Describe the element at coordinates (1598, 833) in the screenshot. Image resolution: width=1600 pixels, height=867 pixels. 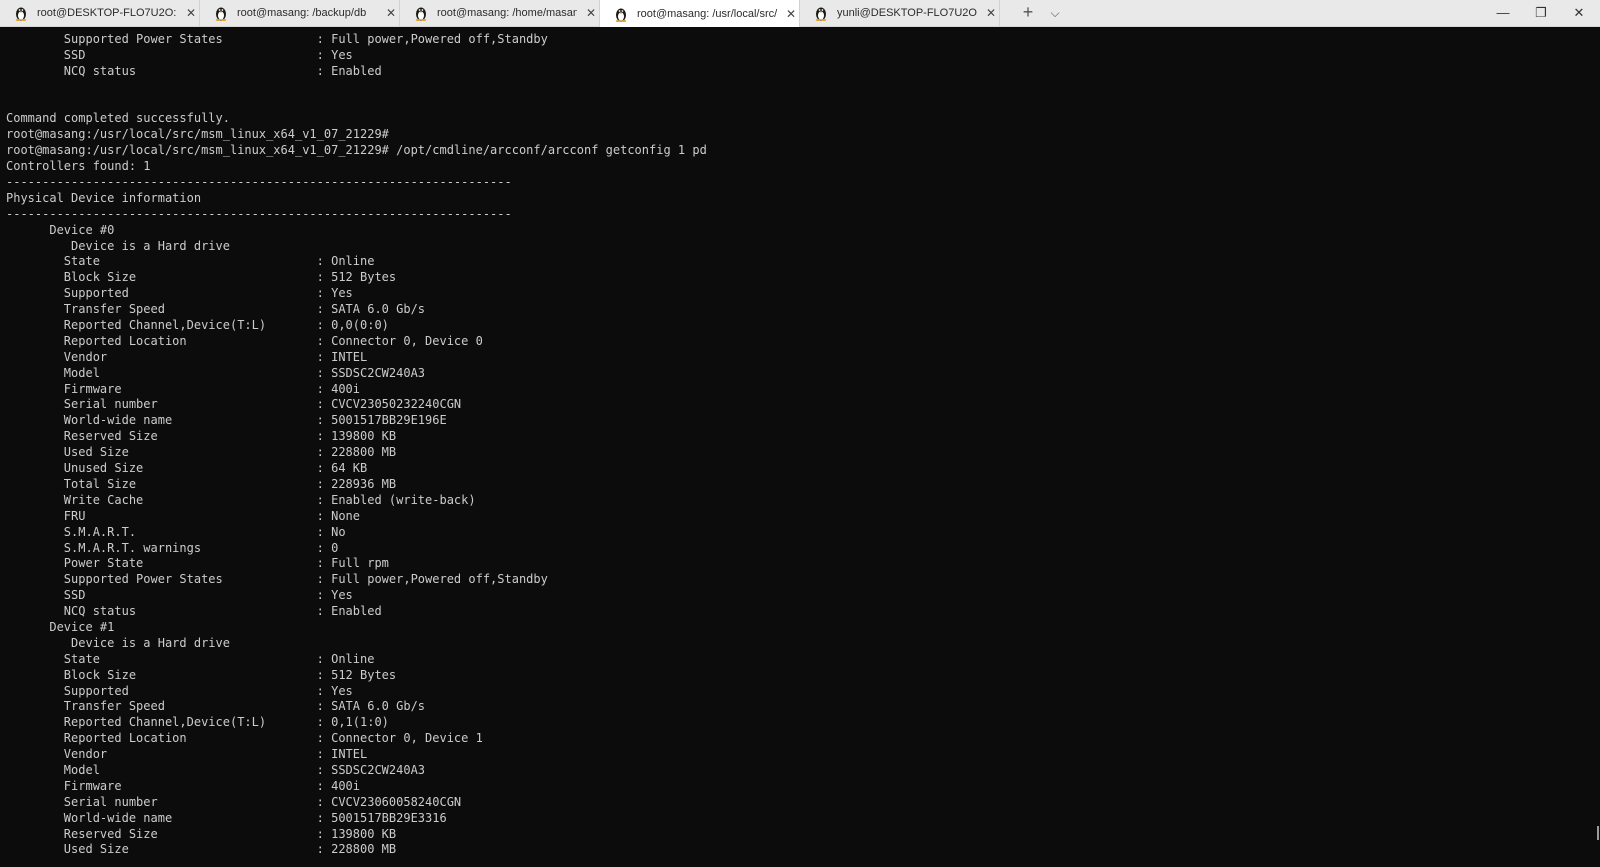
I see `scrollbar-thumb` at that location.